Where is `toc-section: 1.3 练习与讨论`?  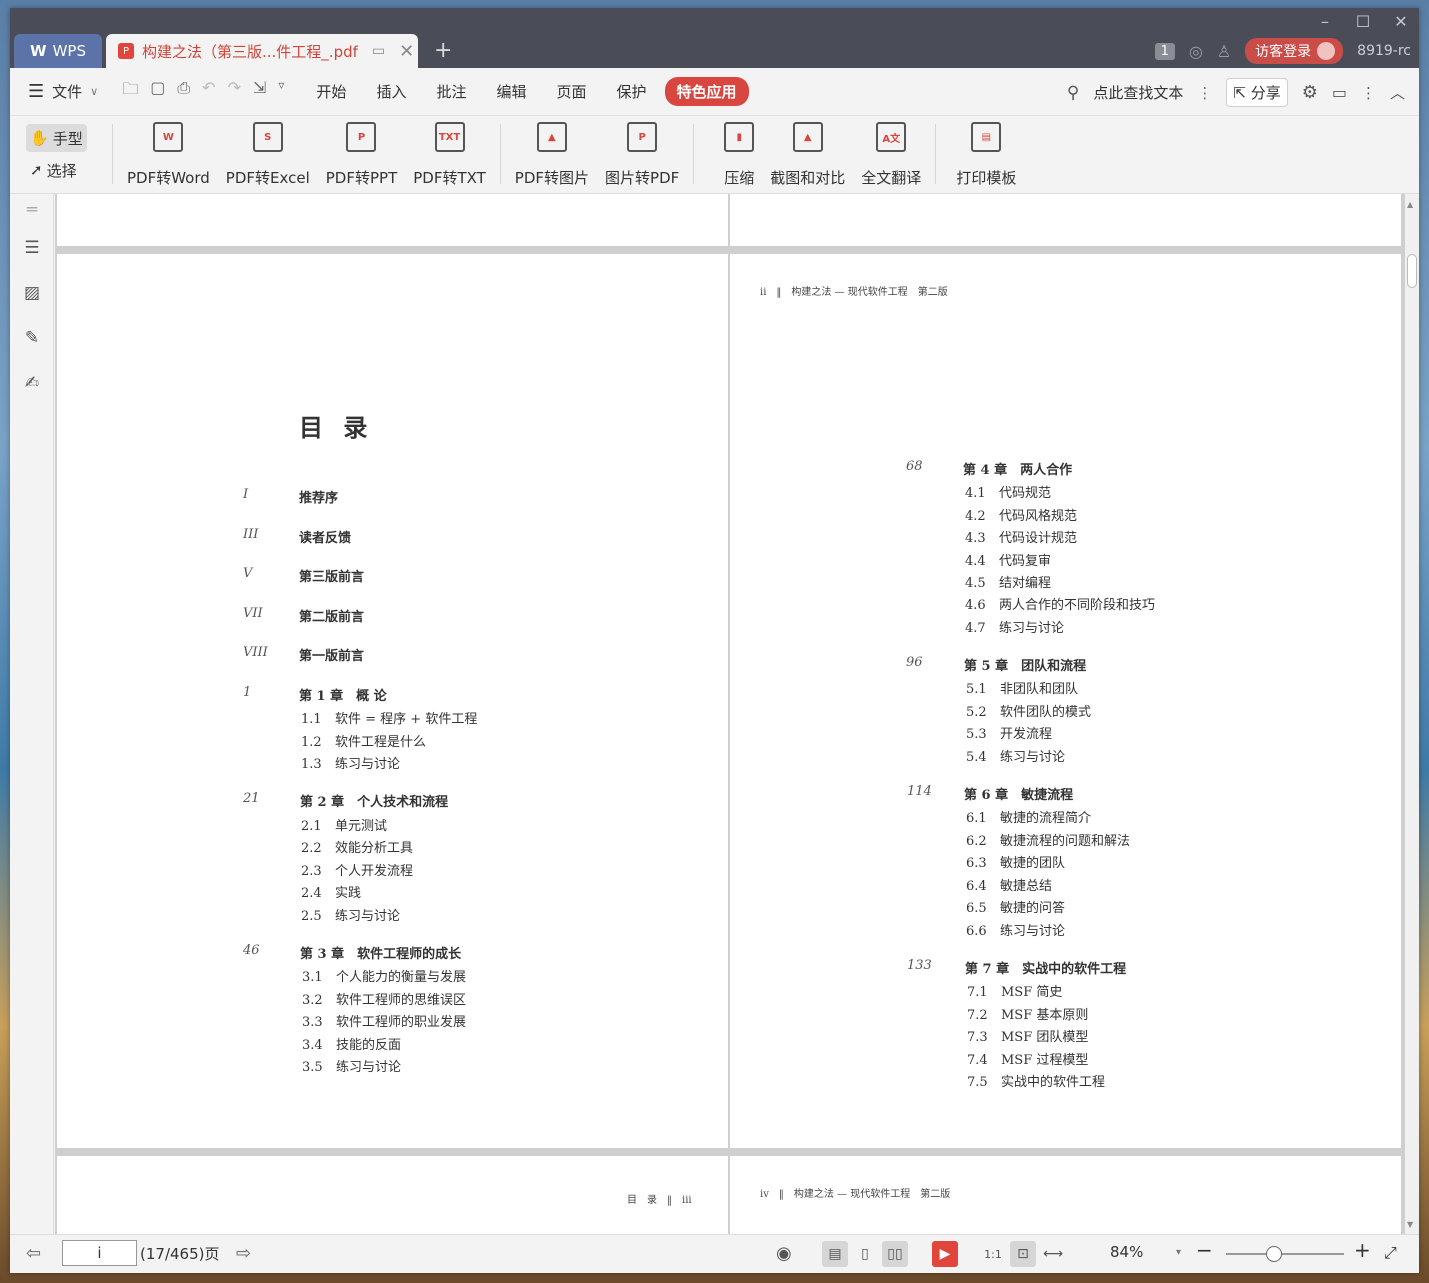 toc-section: 1.3 练习与讨论 is located at coordinates (350, 762).